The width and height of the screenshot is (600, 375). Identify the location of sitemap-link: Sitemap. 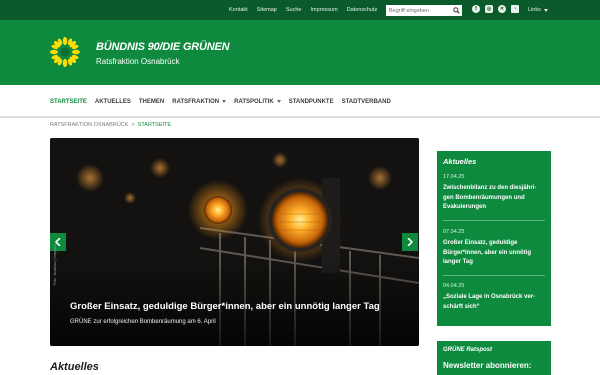
(267, 10).